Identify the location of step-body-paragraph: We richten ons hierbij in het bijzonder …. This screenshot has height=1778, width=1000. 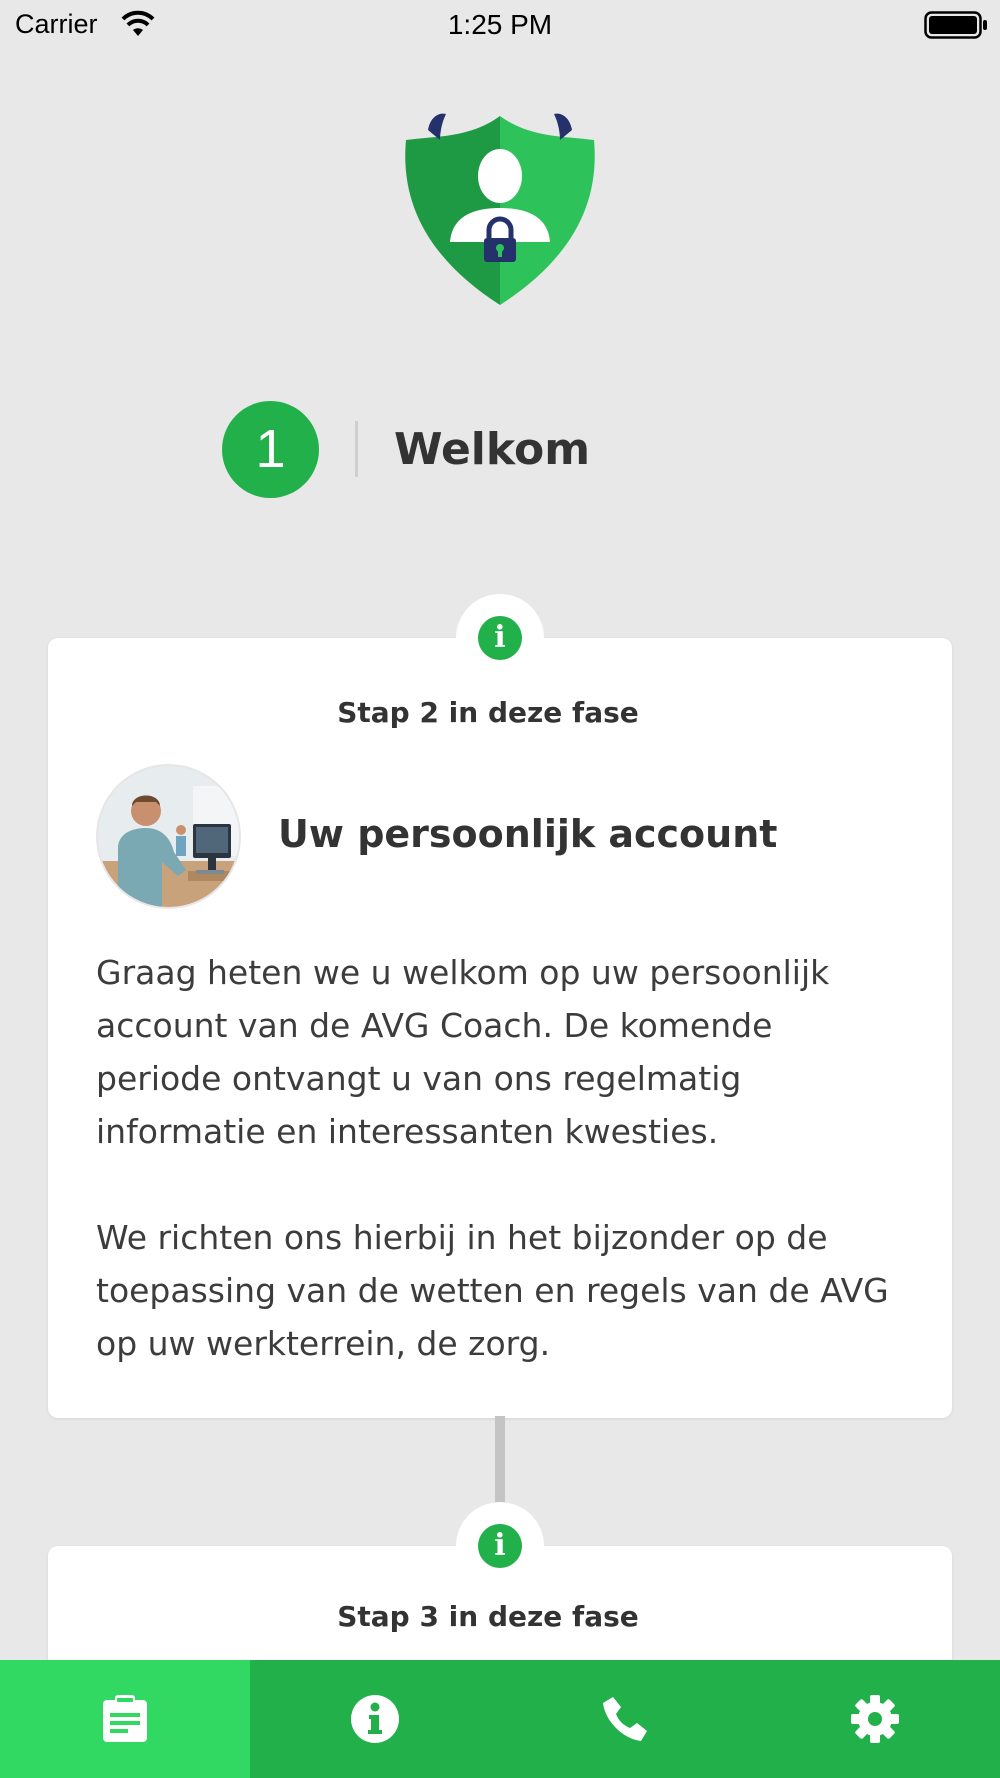
(492, 1290).